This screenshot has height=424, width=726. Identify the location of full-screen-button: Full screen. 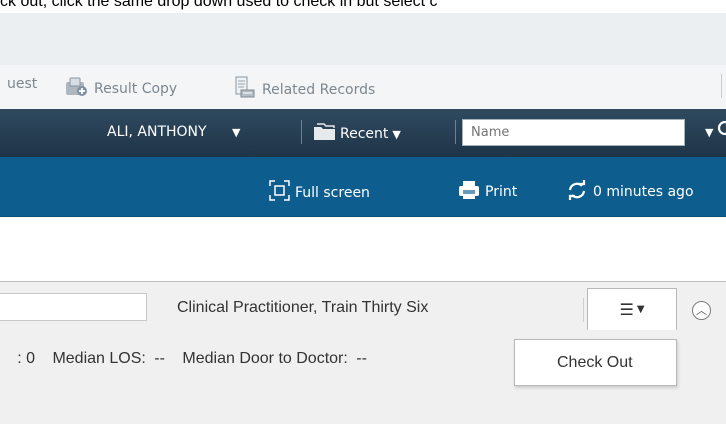
(319, 192).